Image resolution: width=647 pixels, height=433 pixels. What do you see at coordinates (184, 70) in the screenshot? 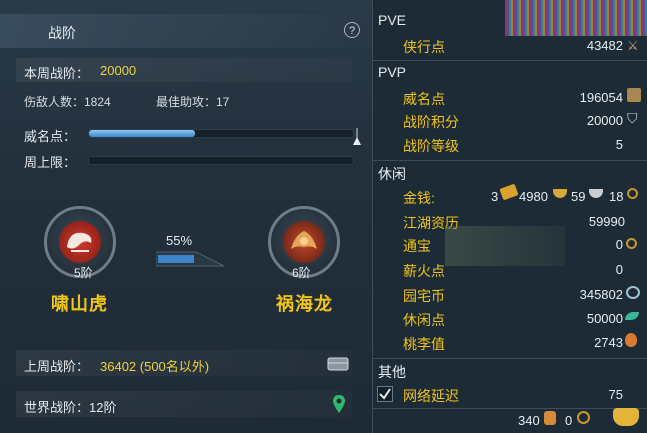
I see `week-rank-row: 本周战阶： 20000` at bounding box center [184, 70].